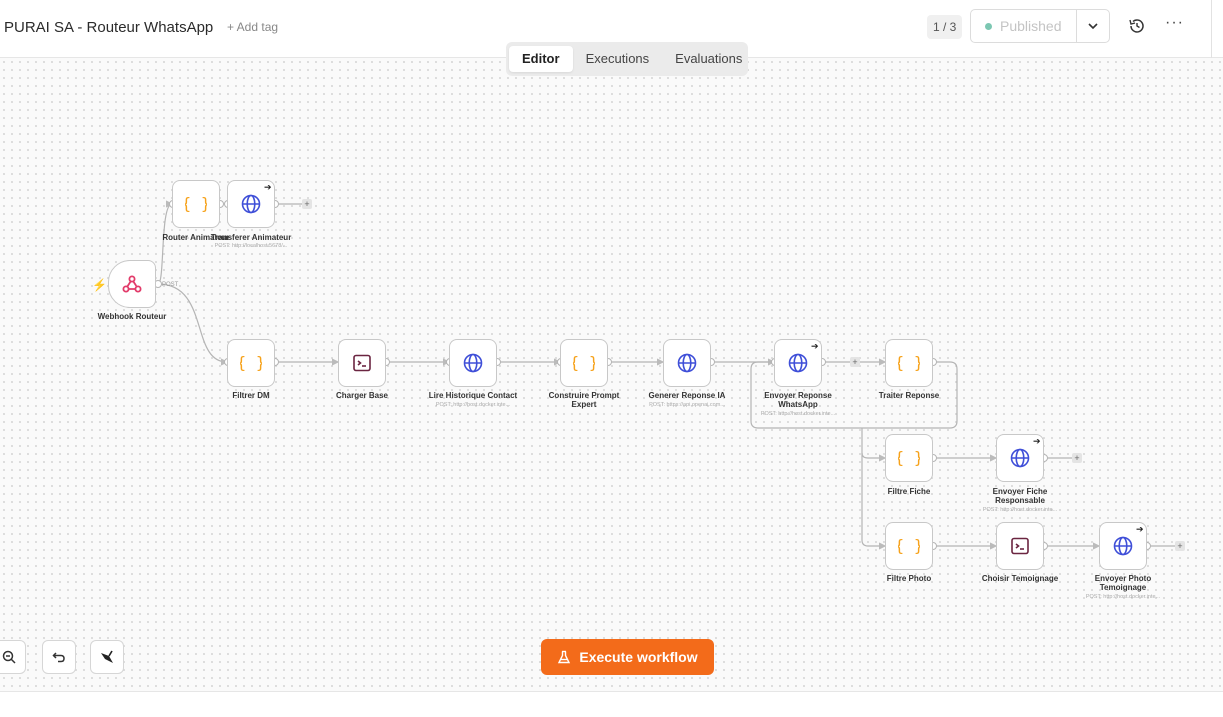  I want to click on wire-branch-fiche, so click(874, 457).